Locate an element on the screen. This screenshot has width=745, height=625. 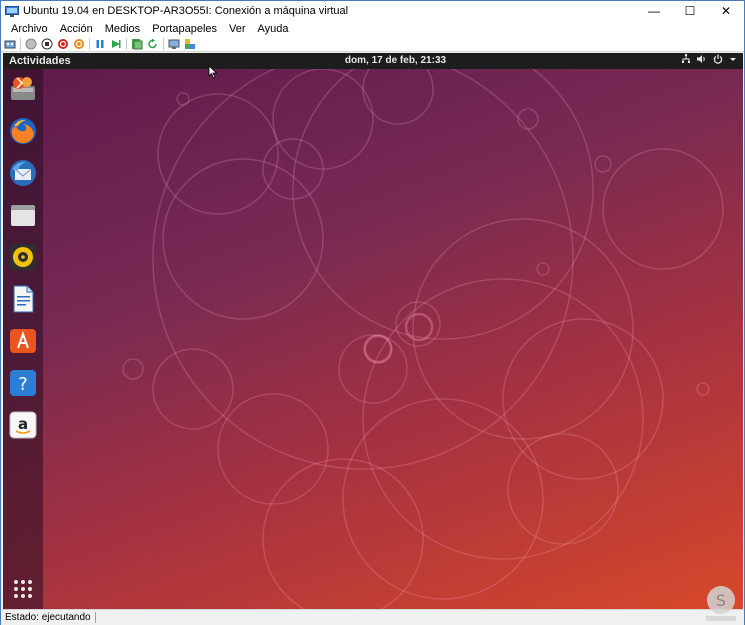
watermark-logo: S is located at coordinates (721, 603).